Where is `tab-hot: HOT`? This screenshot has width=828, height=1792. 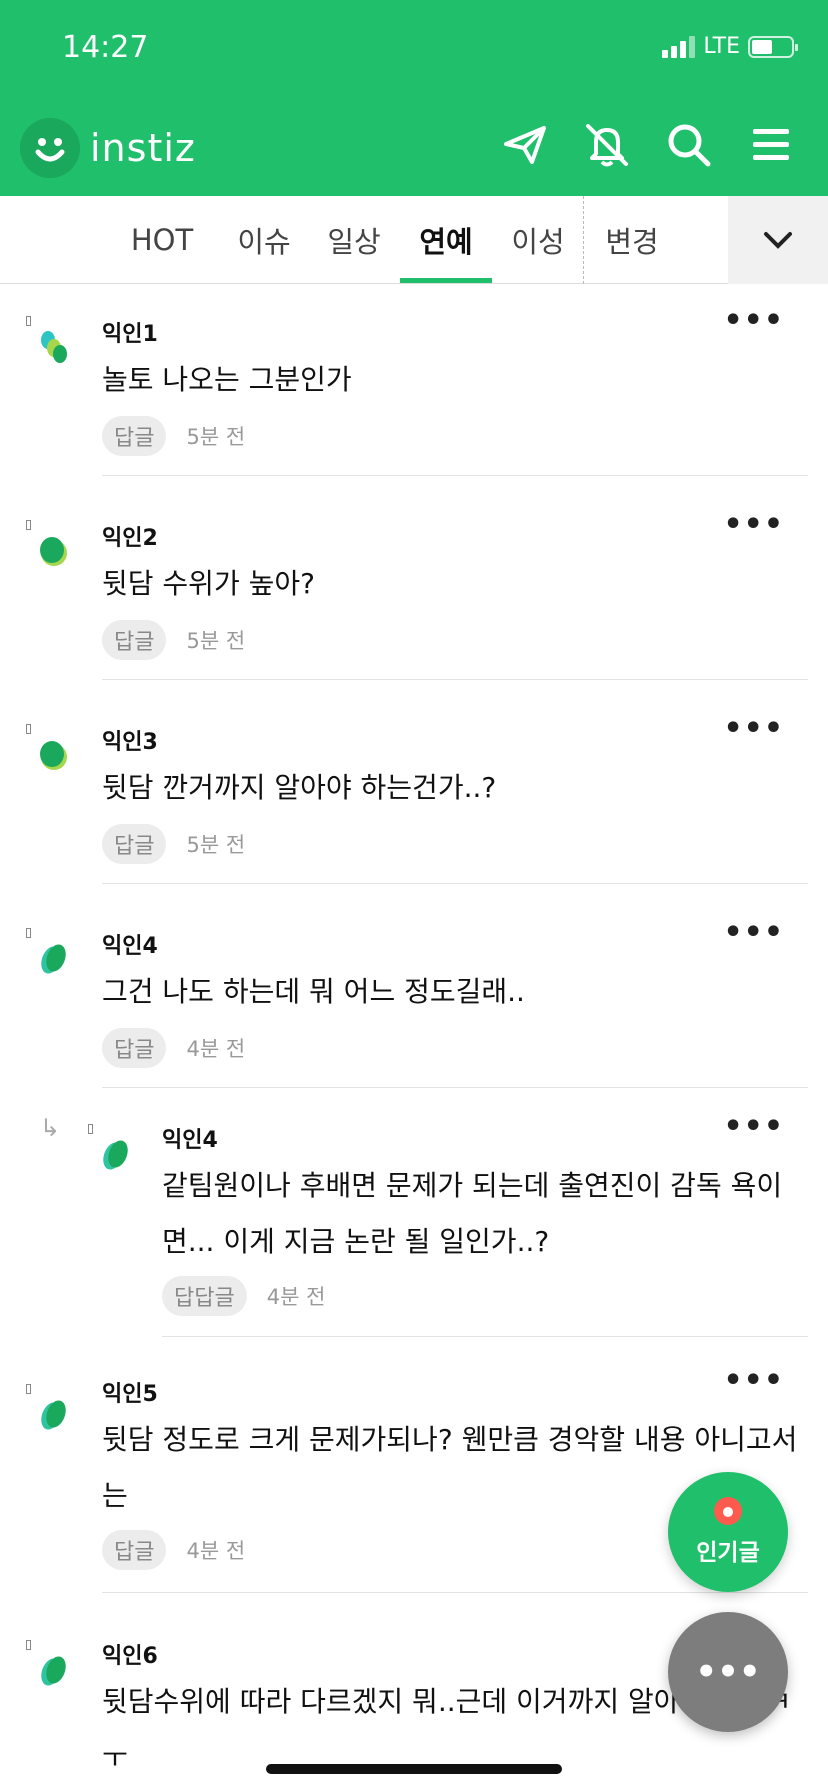 tab-hot: HOT is located at coordinates (162, 240).